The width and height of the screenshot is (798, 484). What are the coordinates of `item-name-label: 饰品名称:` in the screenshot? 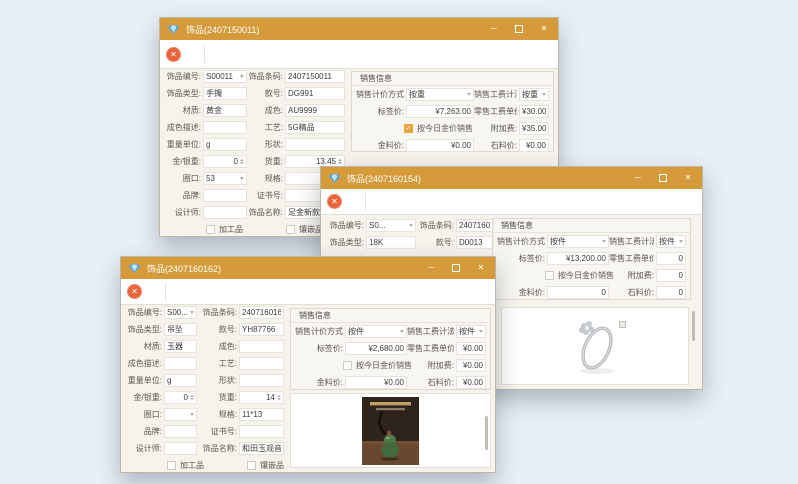 It's located at (219, 448).